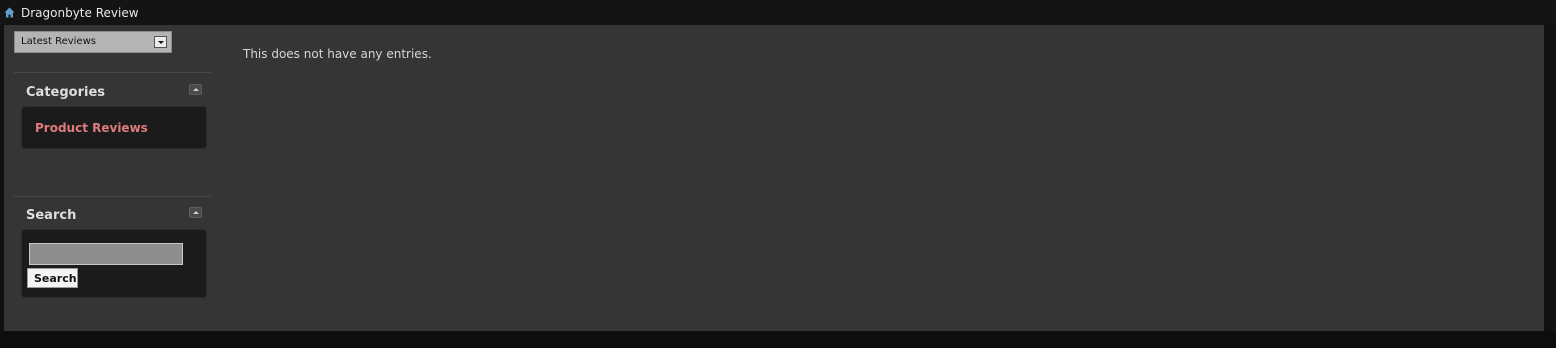 The image size is (1556, 348). Describe the element at coordinates (778, 12) in the screenshot. I see `title-bar: Dragonbyte Review` at that location.